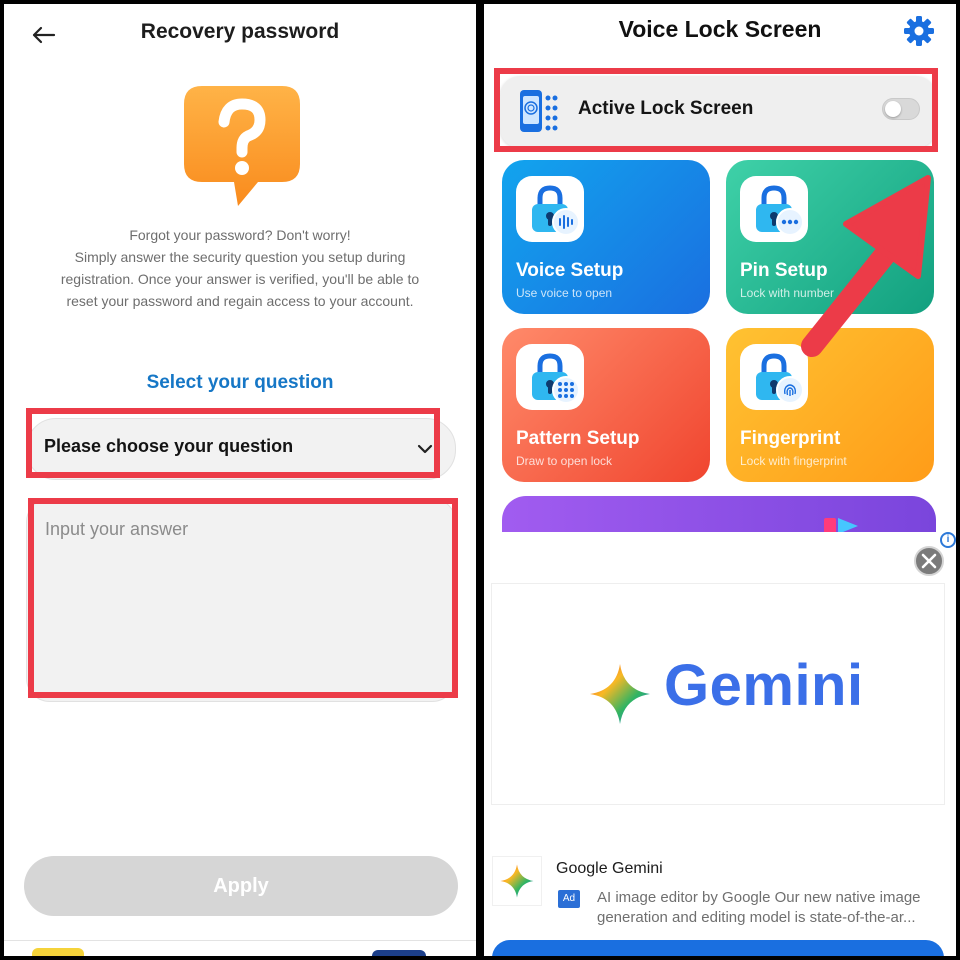 This screenshot has width=960, height=960. I want to click on answer-input, so click(241, 600).